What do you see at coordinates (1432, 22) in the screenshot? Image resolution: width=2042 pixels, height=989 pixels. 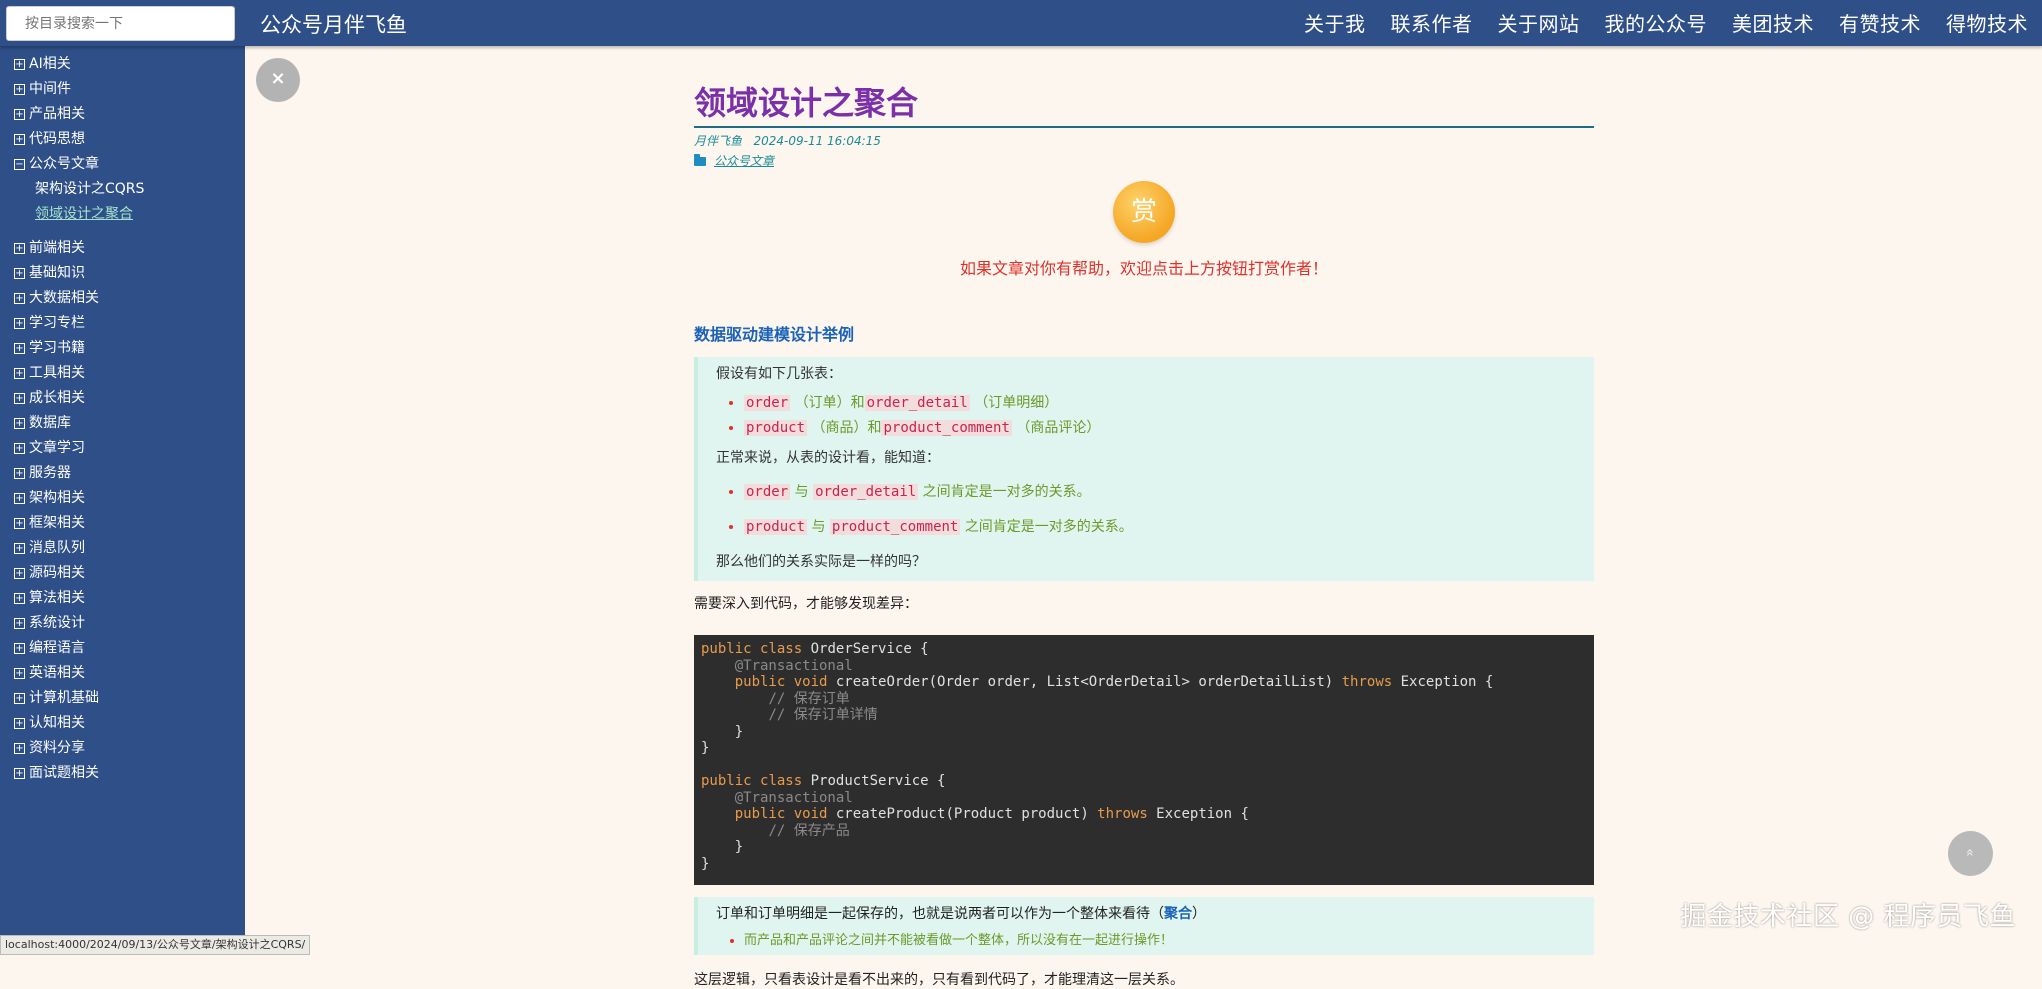 I see `nav-contact-author: 联系作者` at bounding box center [1432, 22].